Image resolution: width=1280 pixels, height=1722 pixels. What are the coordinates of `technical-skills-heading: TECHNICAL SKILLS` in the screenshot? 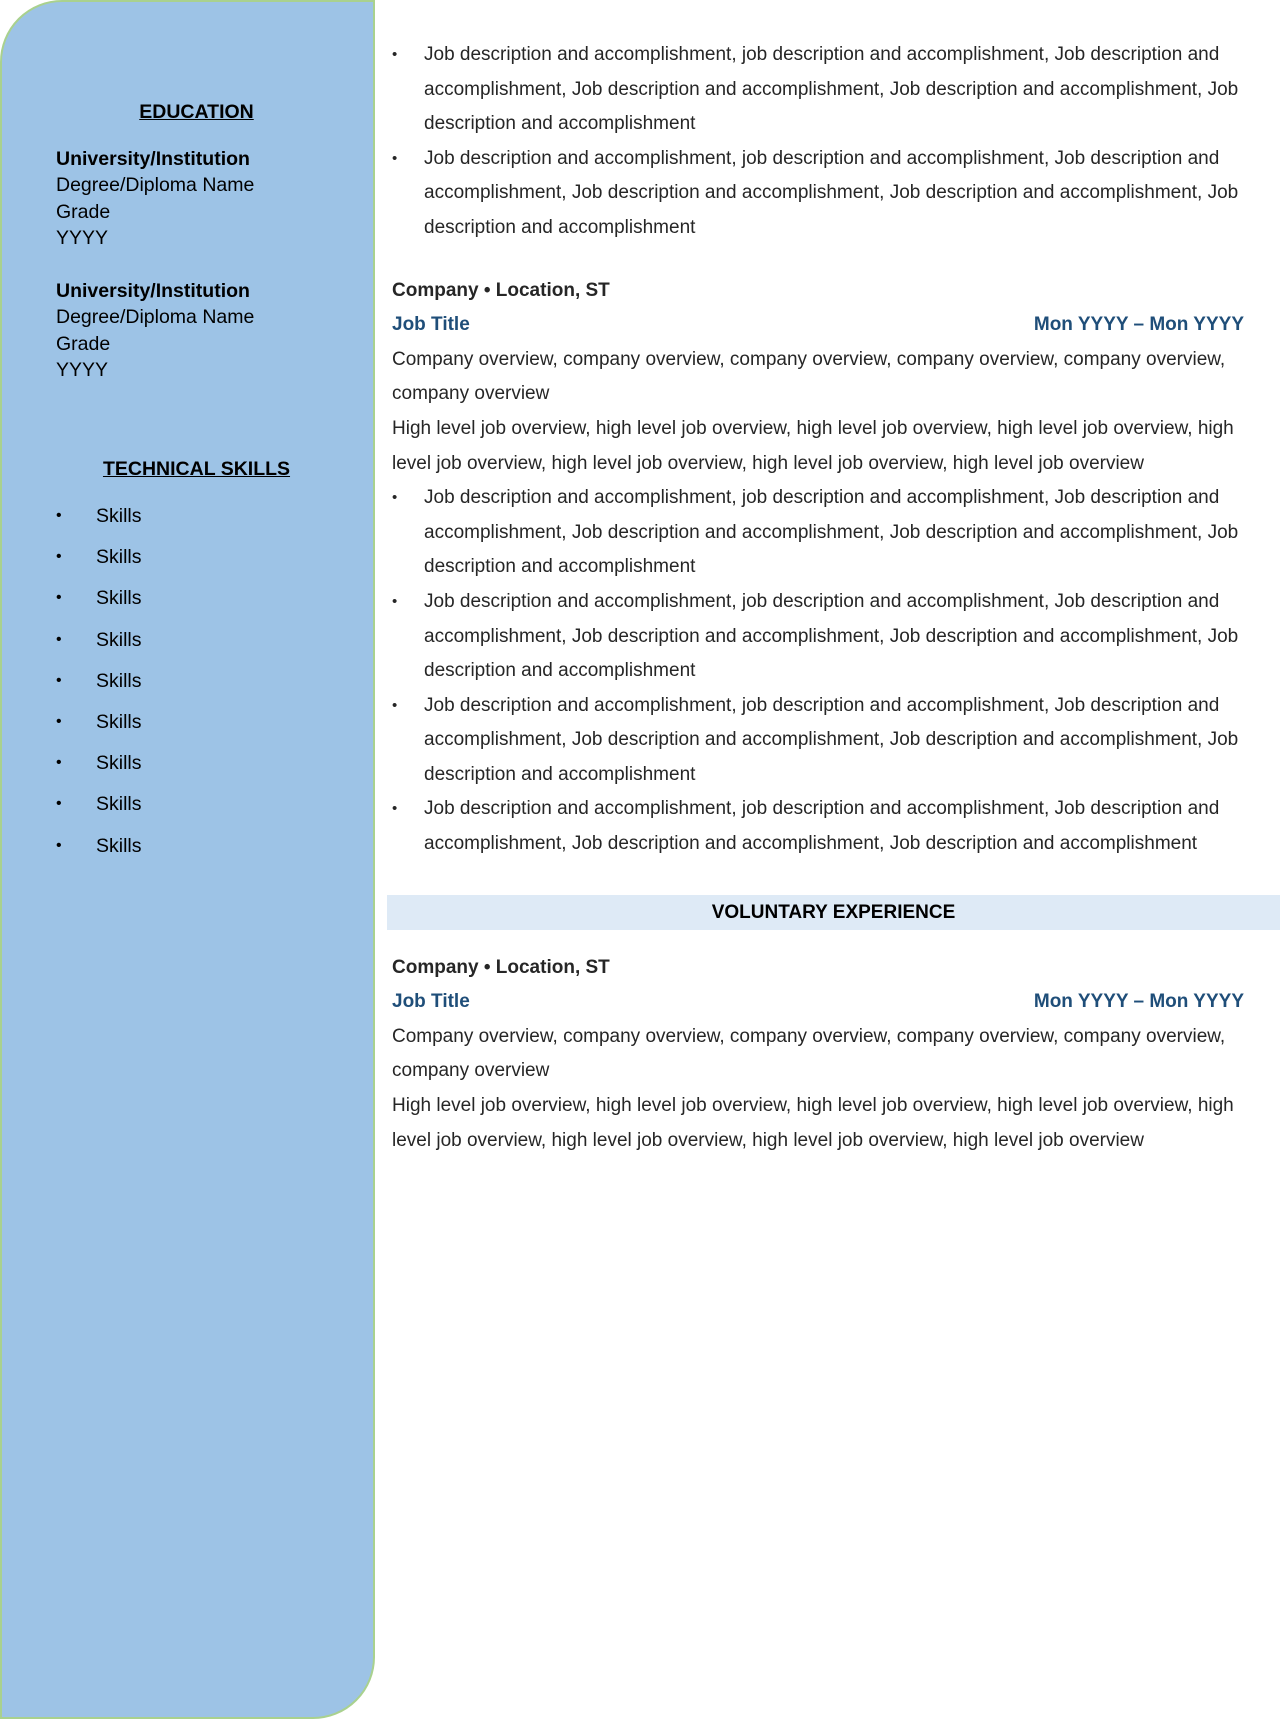 It's located at (196, 469).